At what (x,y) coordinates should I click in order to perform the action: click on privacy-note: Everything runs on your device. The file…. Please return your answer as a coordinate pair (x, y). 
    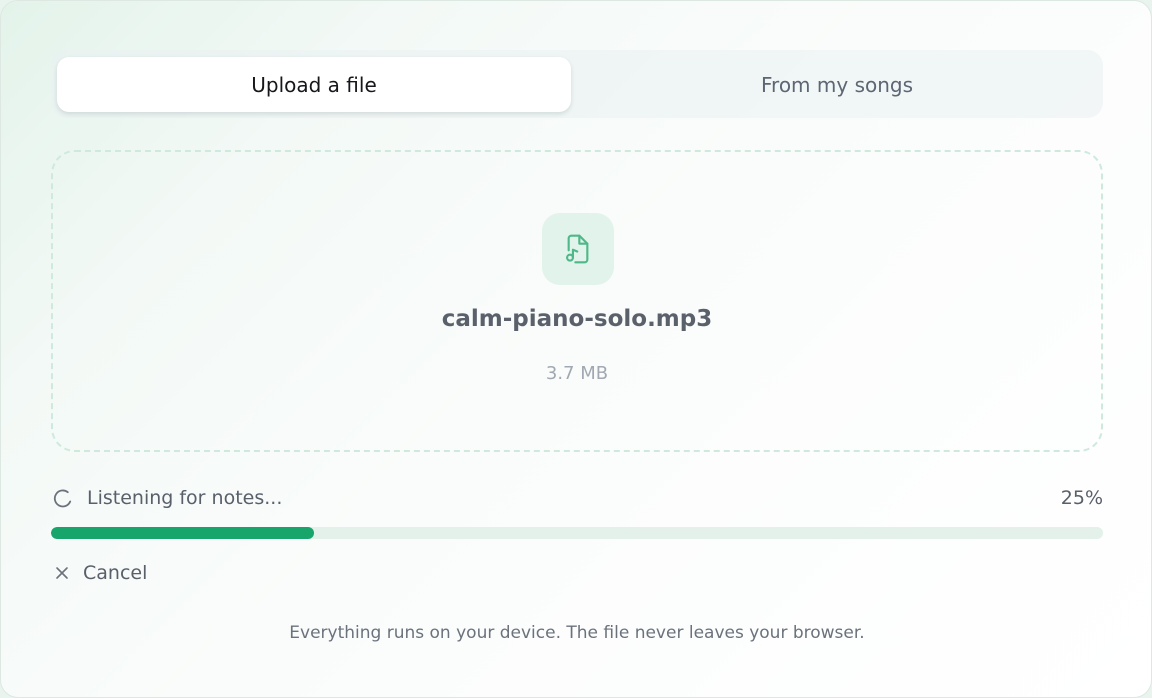
    Looking at the image, I should click on (577, 633).